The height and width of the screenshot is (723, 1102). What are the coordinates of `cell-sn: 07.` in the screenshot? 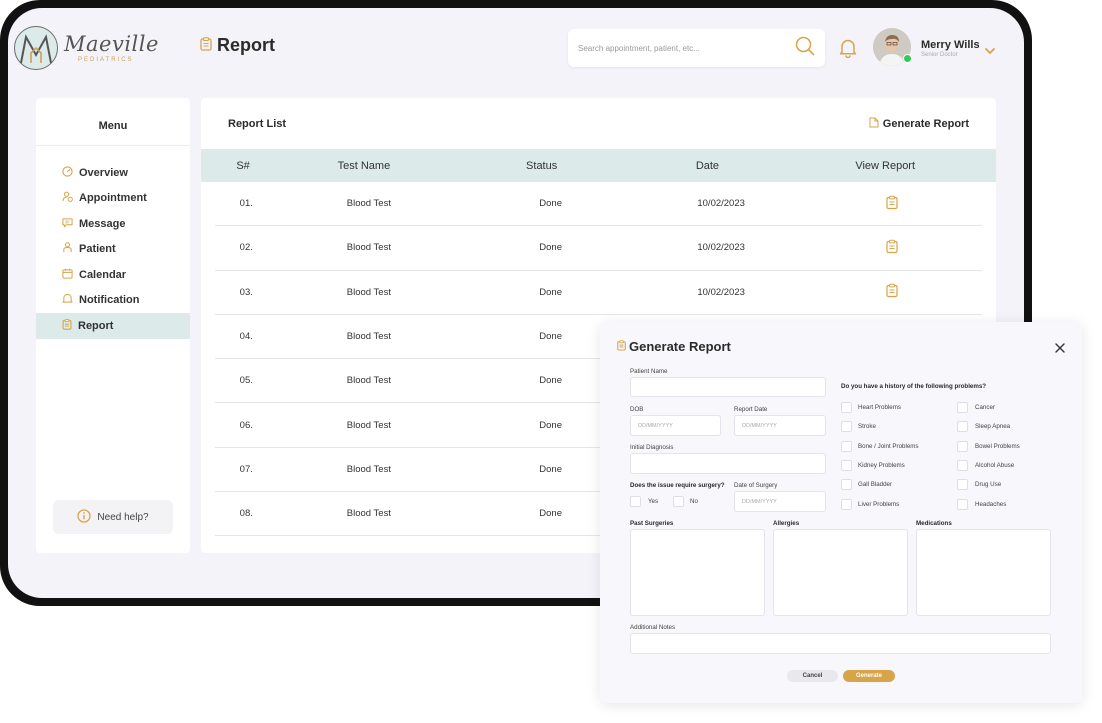 It's located at (246, 469).